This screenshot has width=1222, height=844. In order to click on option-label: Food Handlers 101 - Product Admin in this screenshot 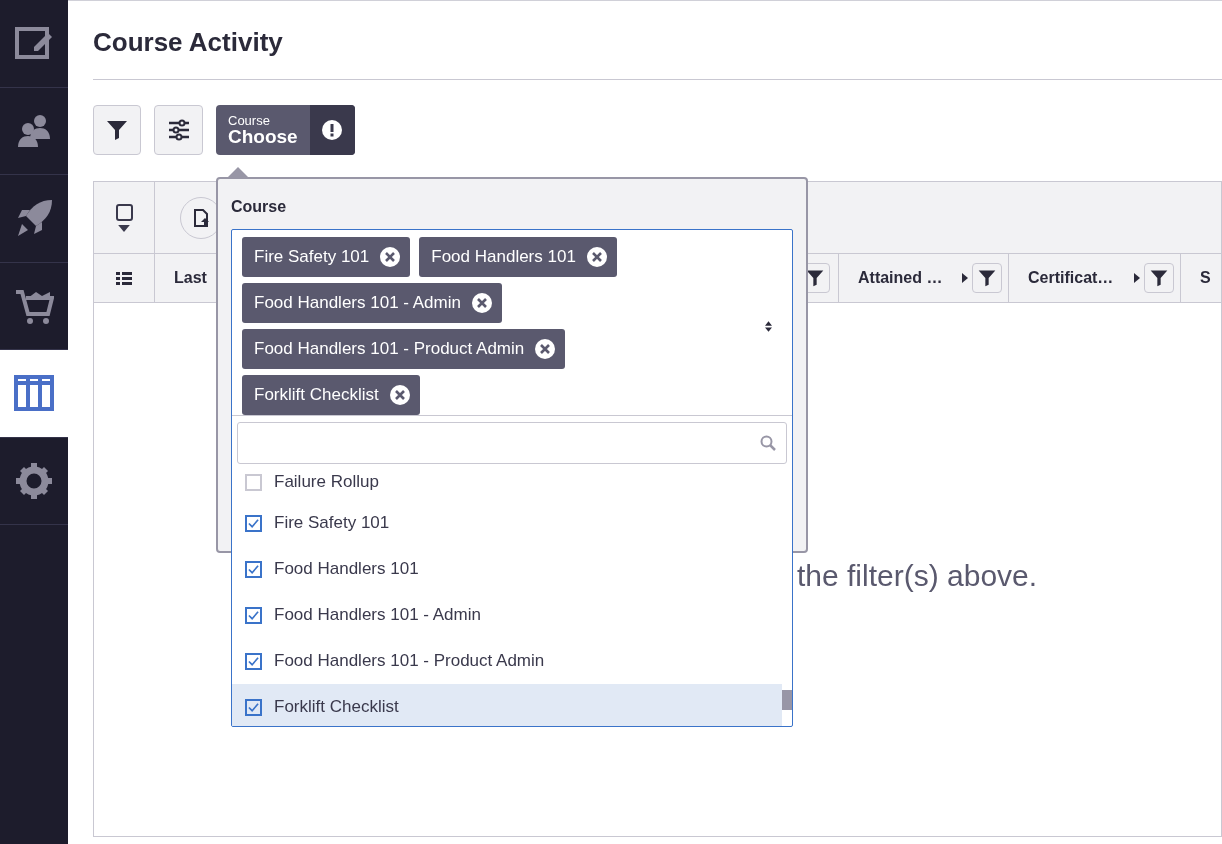, I will do `click(409, 661)`.